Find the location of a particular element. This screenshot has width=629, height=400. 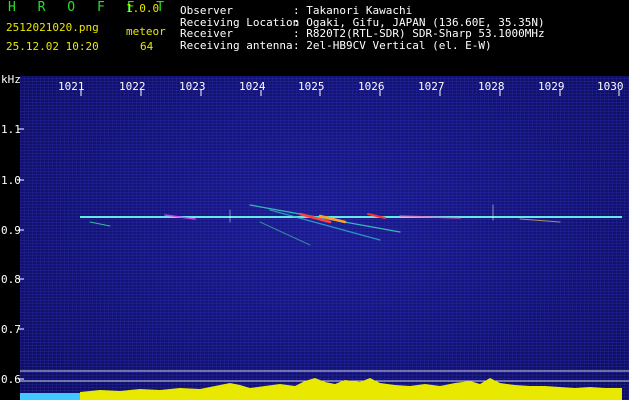

x-tick-marks is located at coordinates (350, 93).